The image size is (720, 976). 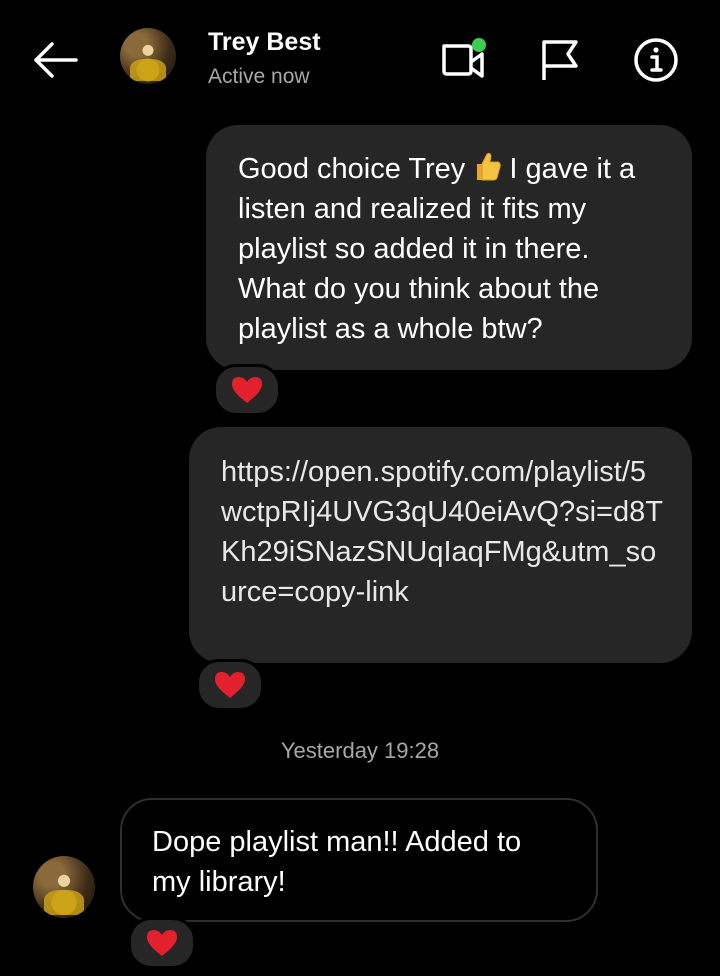 What do you see at coordinates (55, 60) in the screenshot?
I see `arrow-left-icon` at bounding box center [55, 60].